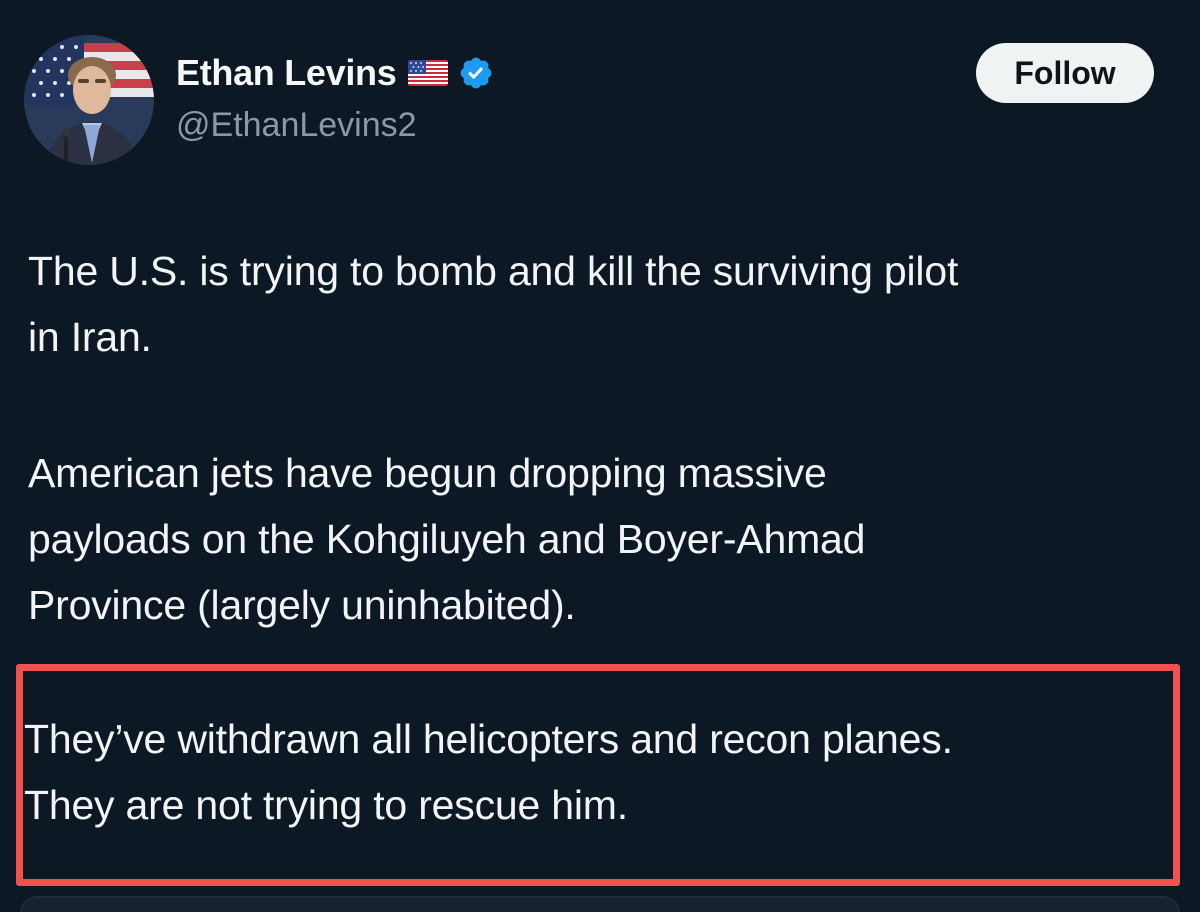 The width and height of the screenshot is (1200, 912). I want to click on avatar-image, so click(89, 100).